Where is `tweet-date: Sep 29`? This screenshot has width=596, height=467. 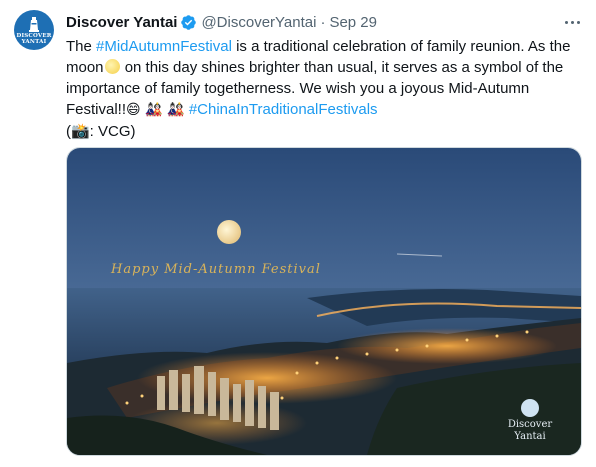
tweet-date: Sep 29 is located at coordinates (353, 22).